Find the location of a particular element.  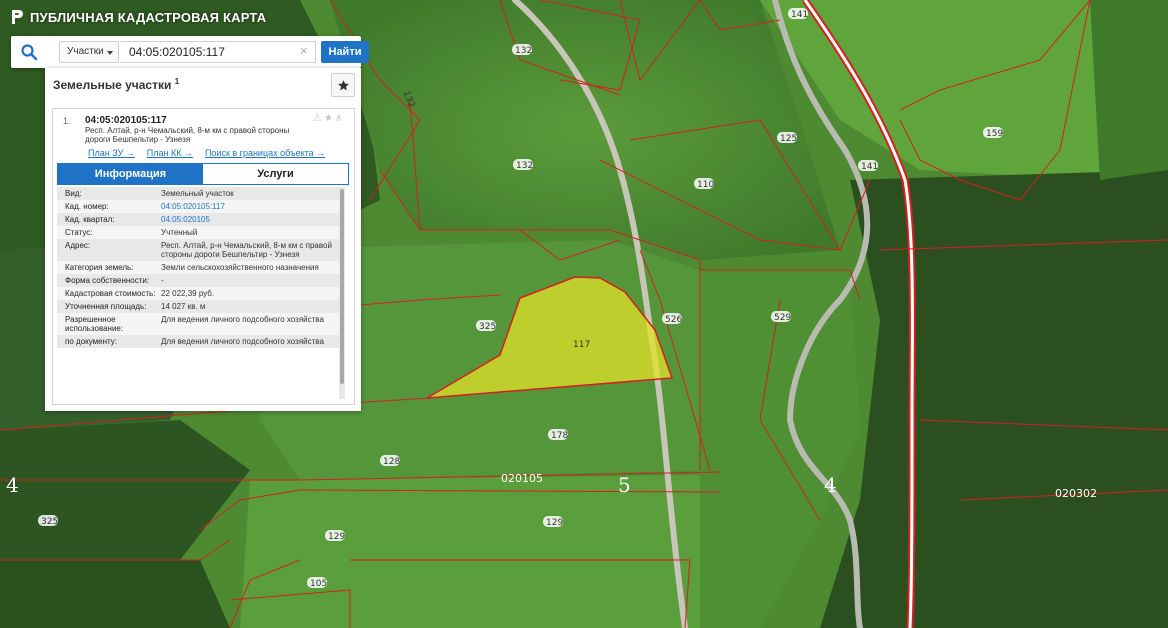

info-key: Статус: is located at coordinates (79, 232).